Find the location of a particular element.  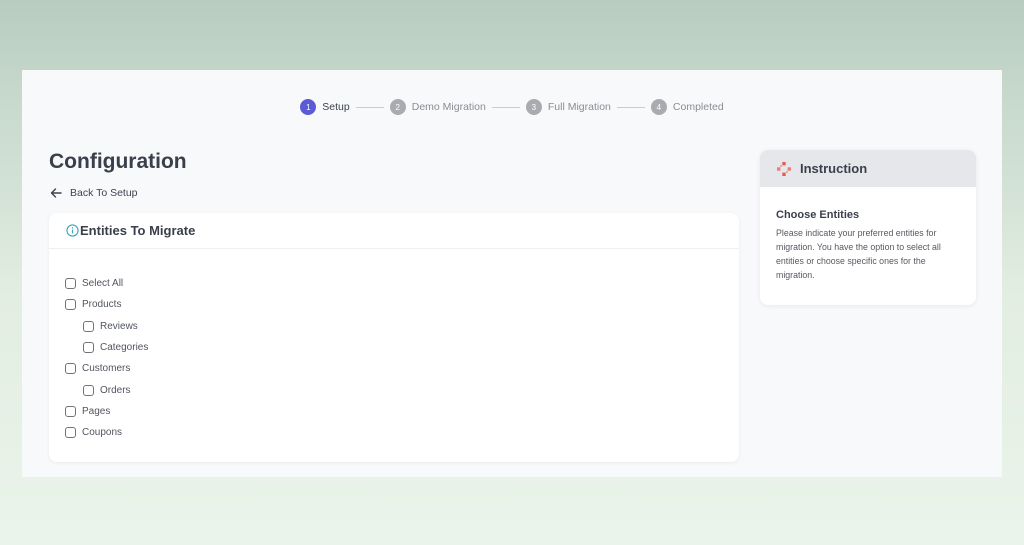

entity-label: Categories is located at coordinates (124, 348).